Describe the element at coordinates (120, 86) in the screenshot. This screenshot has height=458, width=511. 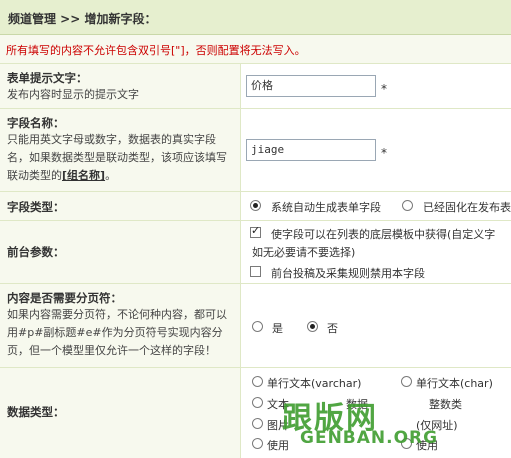
I see `row-label-cell: 表单提示文字： 发布内容时显示的提示文字` at that location.